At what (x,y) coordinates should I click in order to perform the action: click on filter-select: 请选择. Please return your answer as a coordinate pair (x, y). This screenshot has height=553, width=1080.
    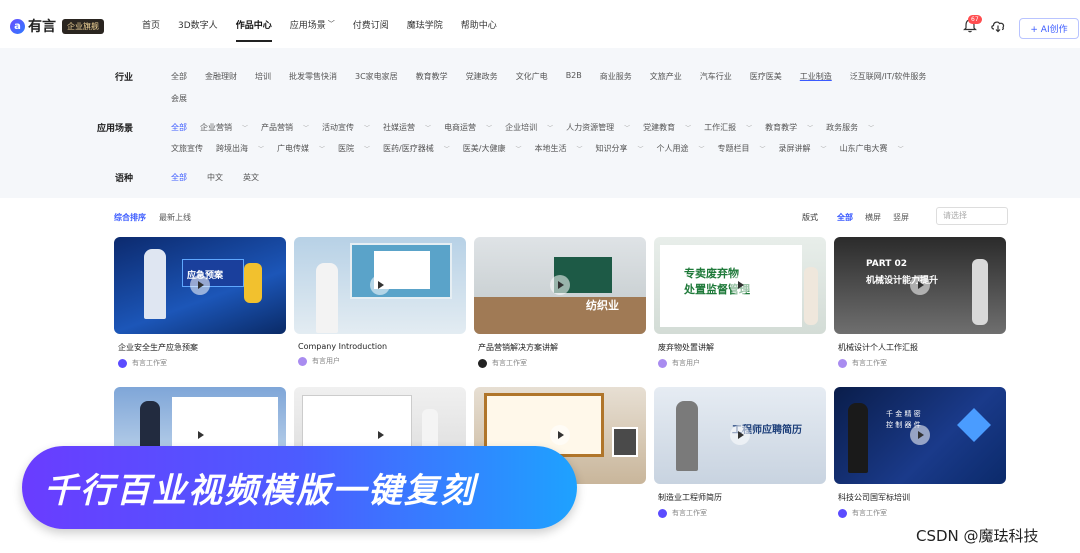
    Looking at the image, I should click on (972, 216).